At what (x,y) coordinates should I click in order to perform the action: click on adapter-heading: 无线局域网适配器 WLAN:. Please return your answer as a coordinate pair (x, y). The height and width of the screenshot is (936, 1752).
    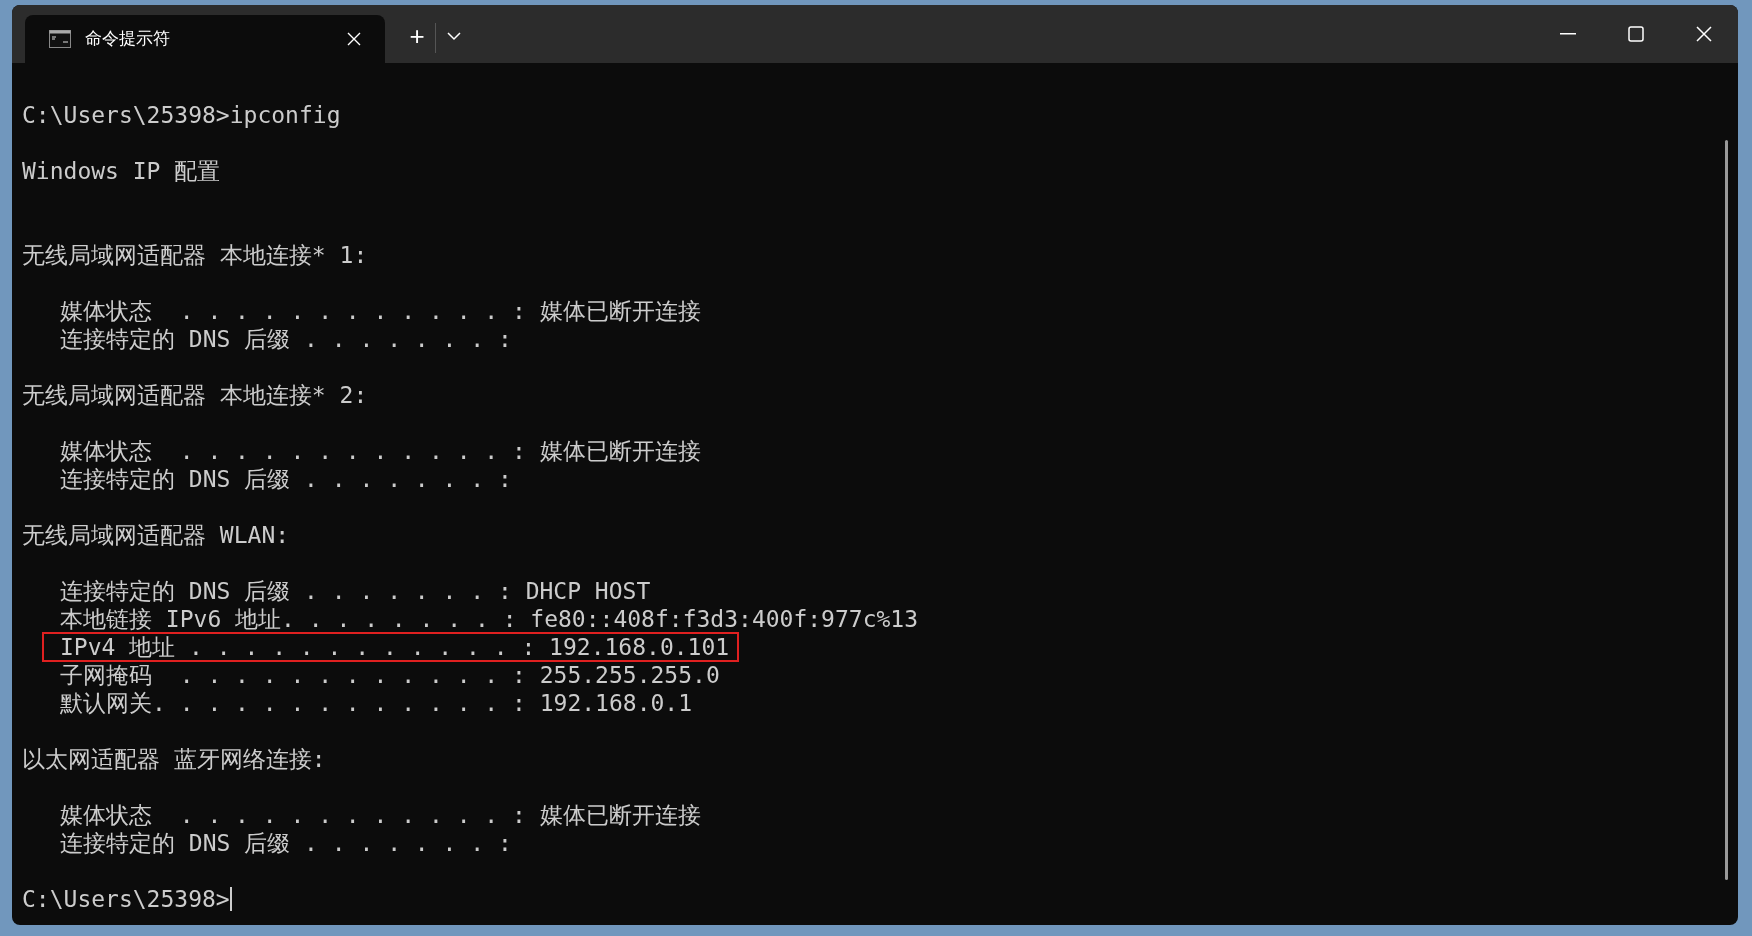
    Looking at the image, I should click on (156, 535).